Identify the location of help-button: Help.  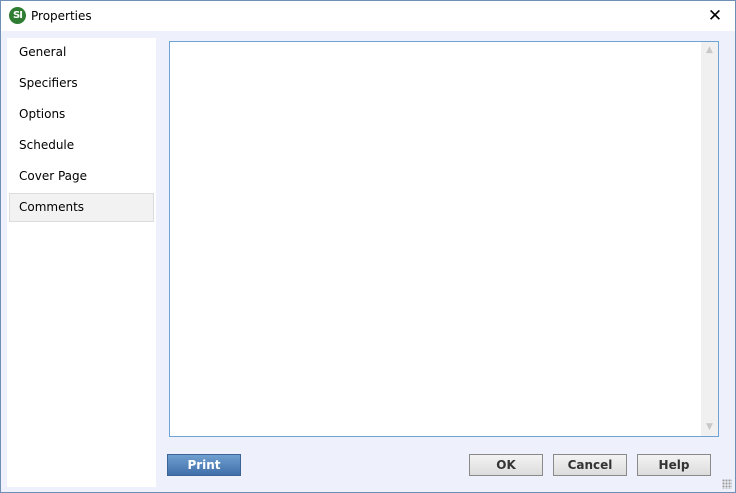
(674, 465).